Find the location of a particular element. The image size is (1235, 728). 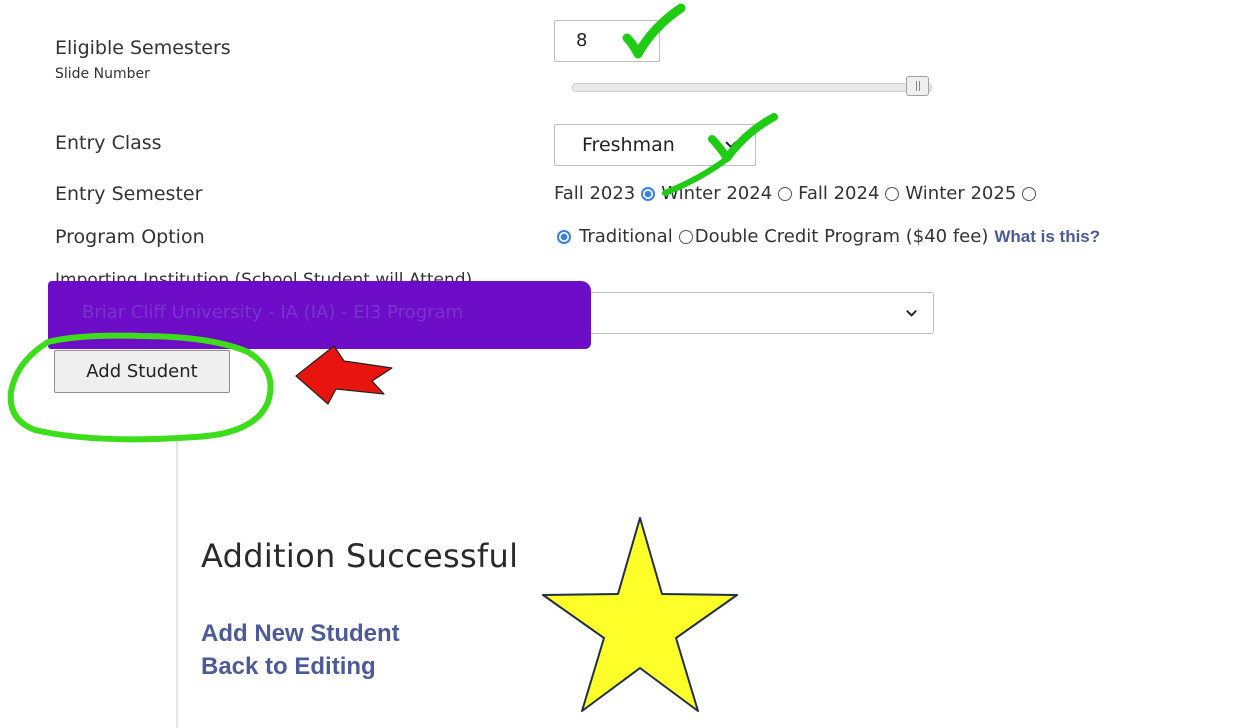

add-student-button: Add Student is located at coordinates (142, 371).